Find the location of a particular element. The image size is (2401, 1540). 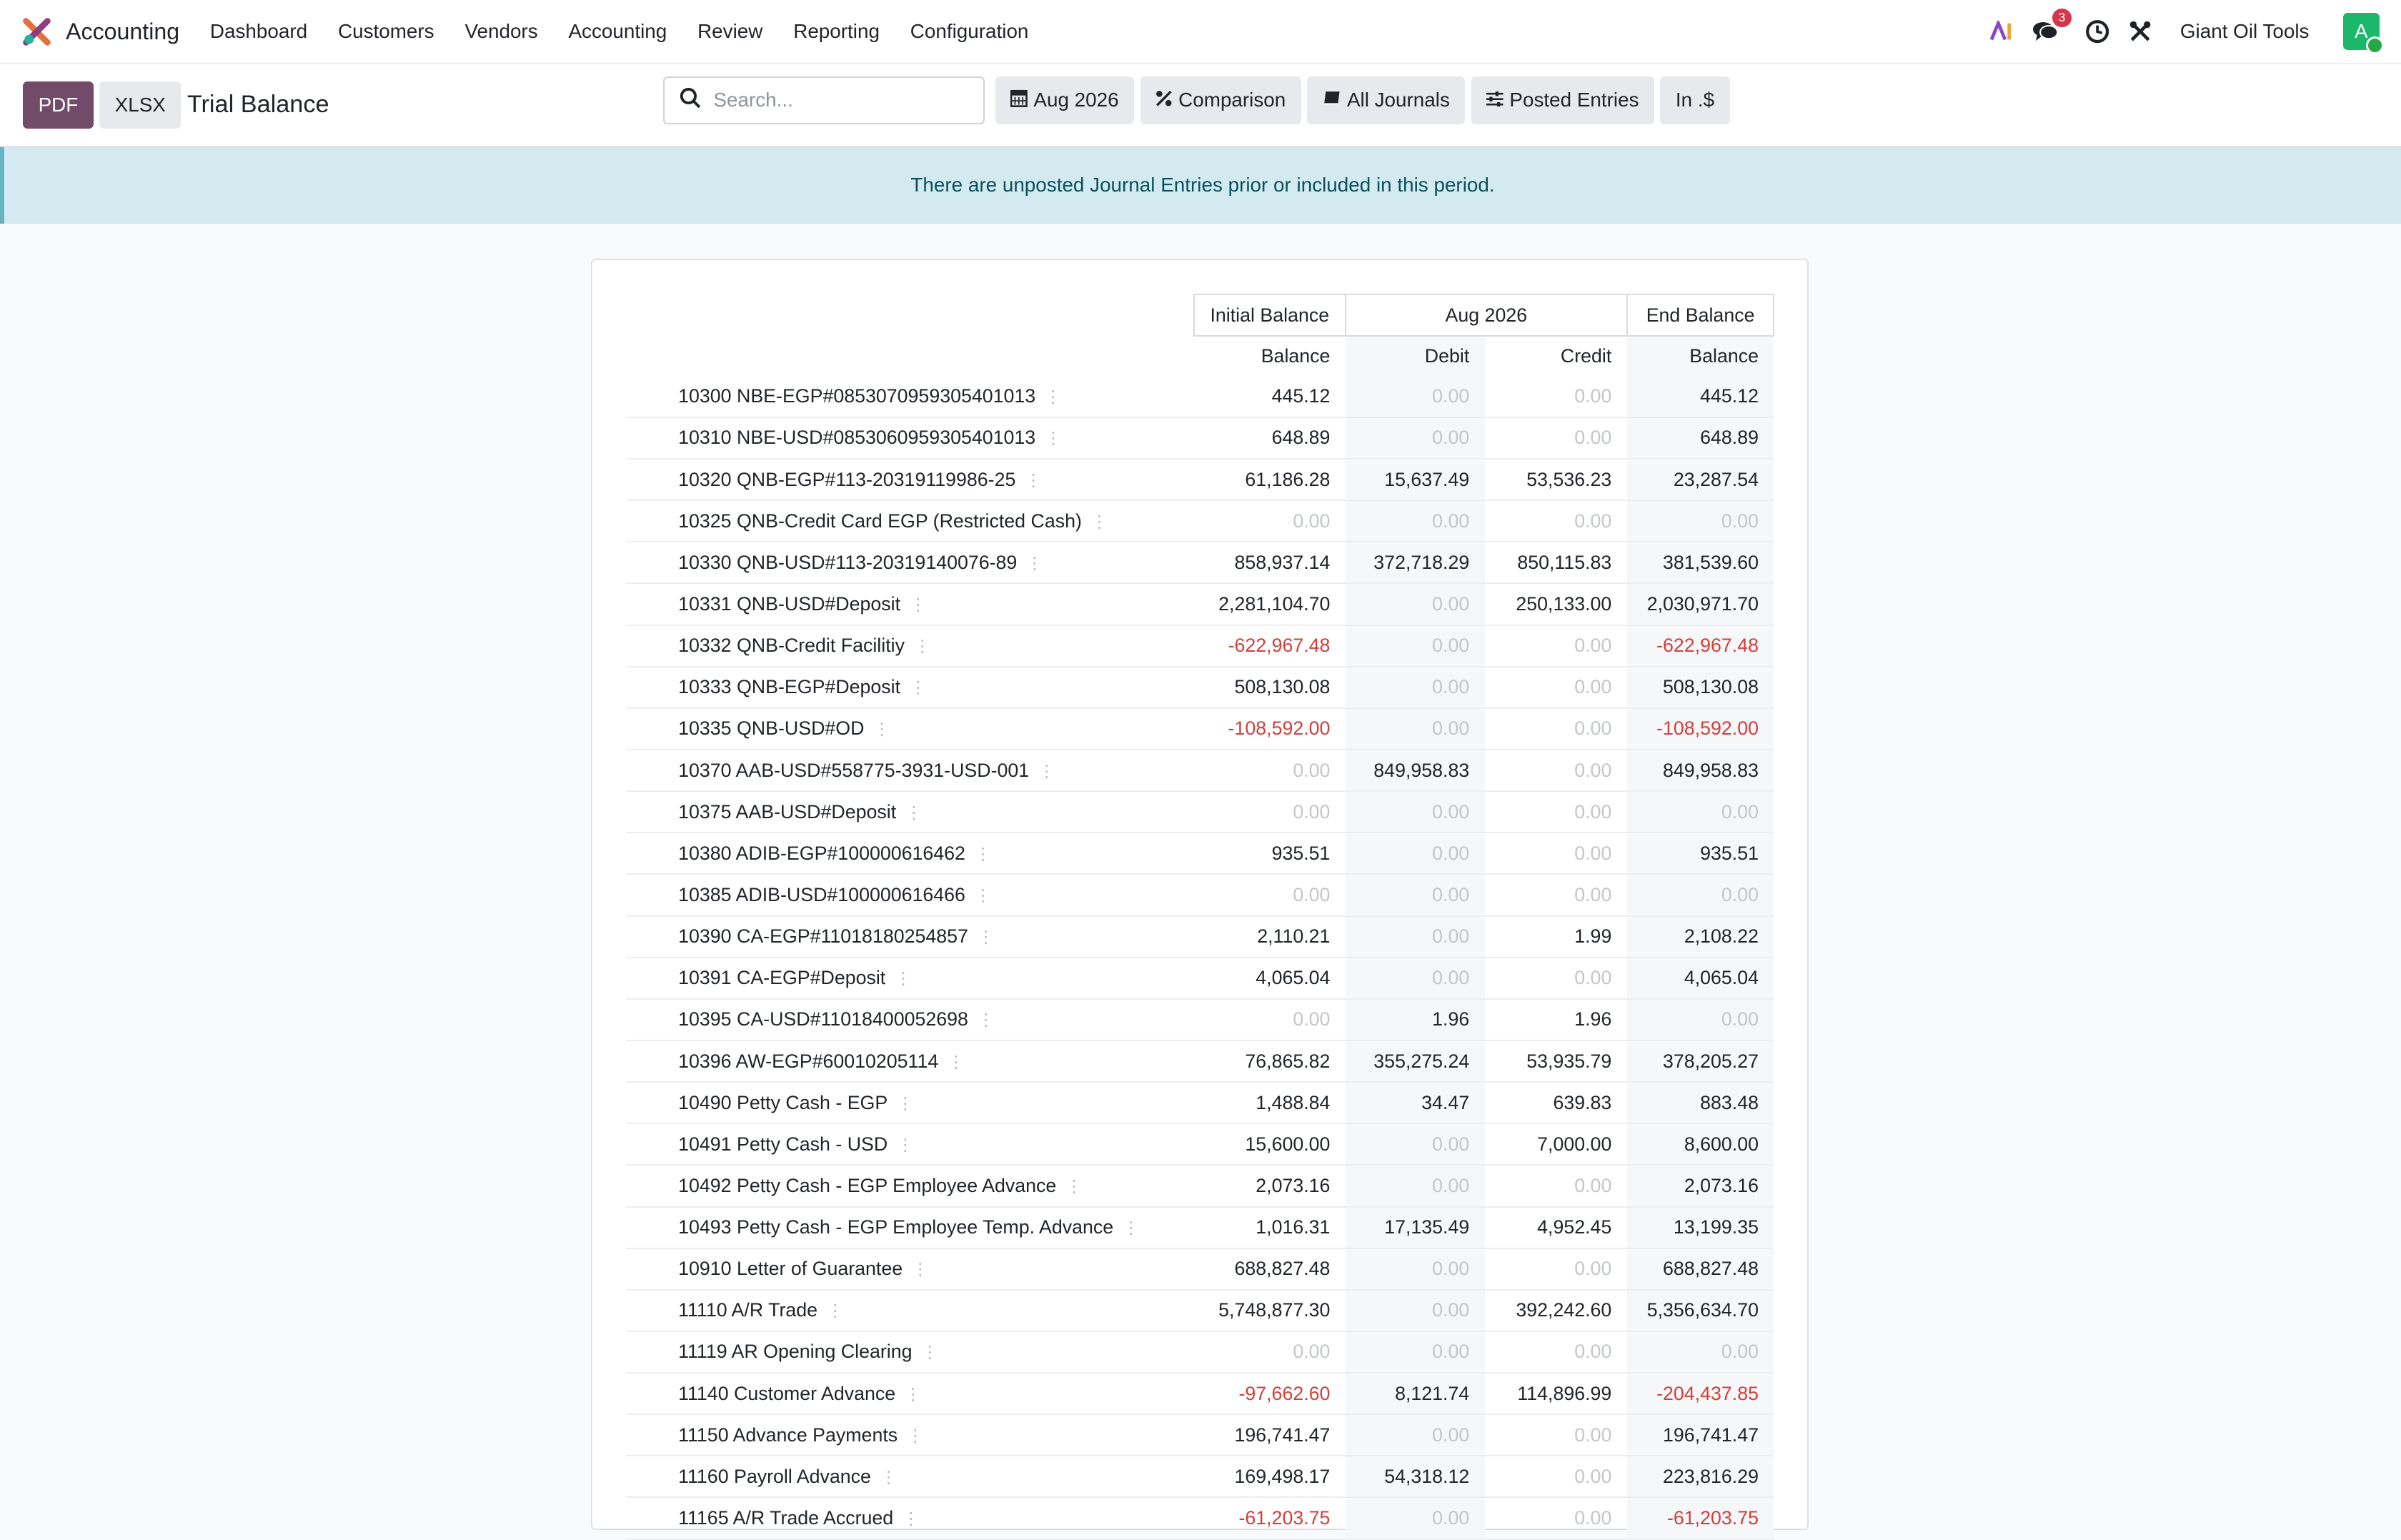

account-name: 10330 QNB-USD#113-20319140076-89 is located at coordinates (847, 562).